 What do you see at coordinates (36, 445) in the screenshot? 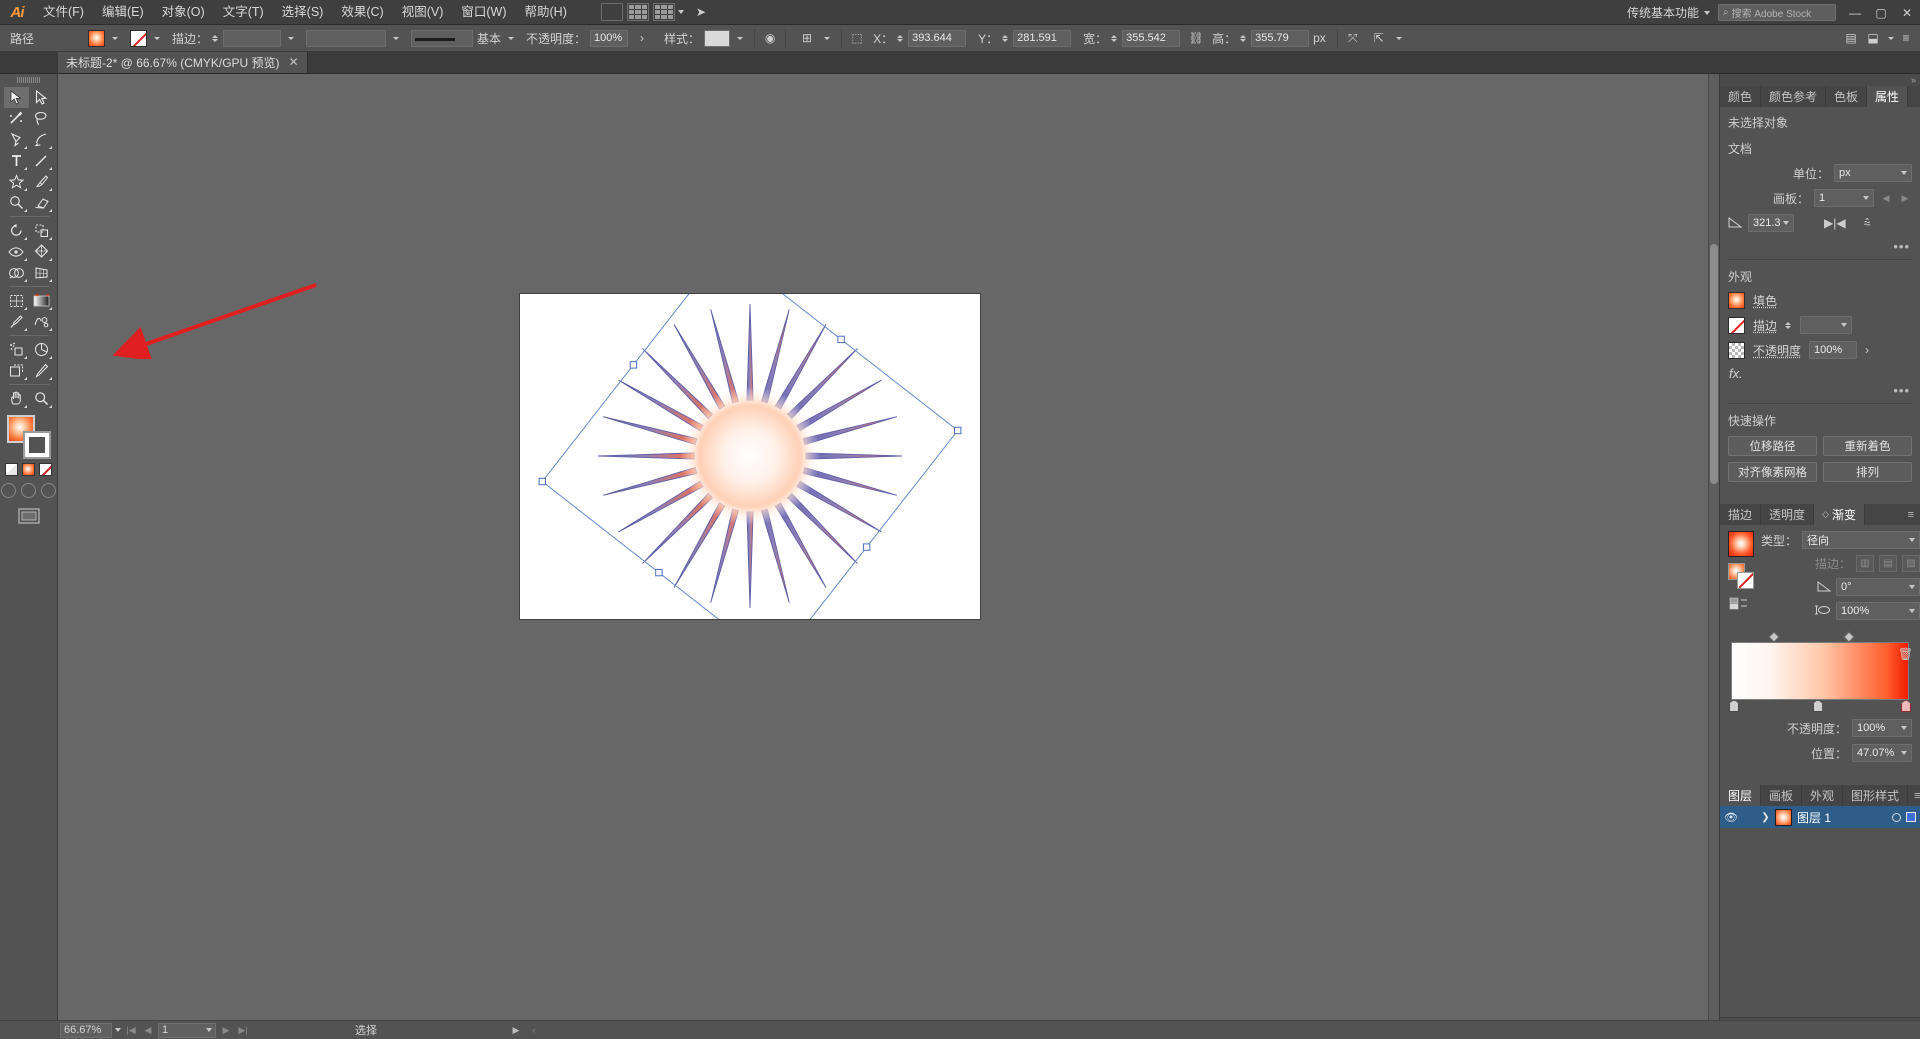
I see `stroke-swatch-large` at bounding box center [36, 445].